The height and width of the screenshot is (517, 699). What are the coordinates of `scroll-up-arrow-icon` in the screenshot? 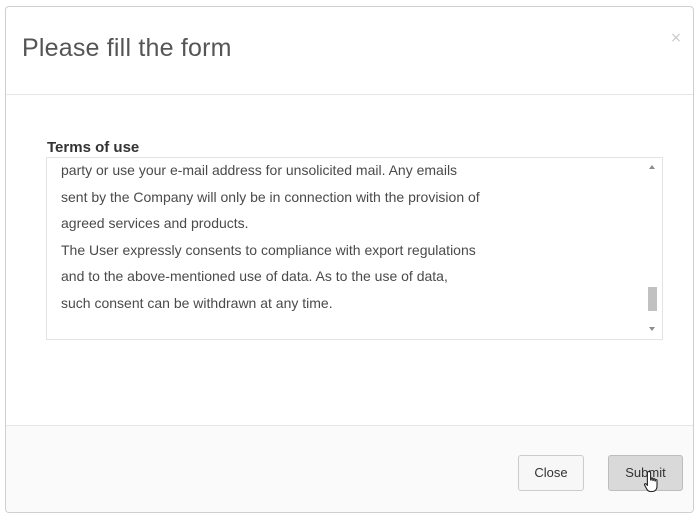 It's located at (652, 167).